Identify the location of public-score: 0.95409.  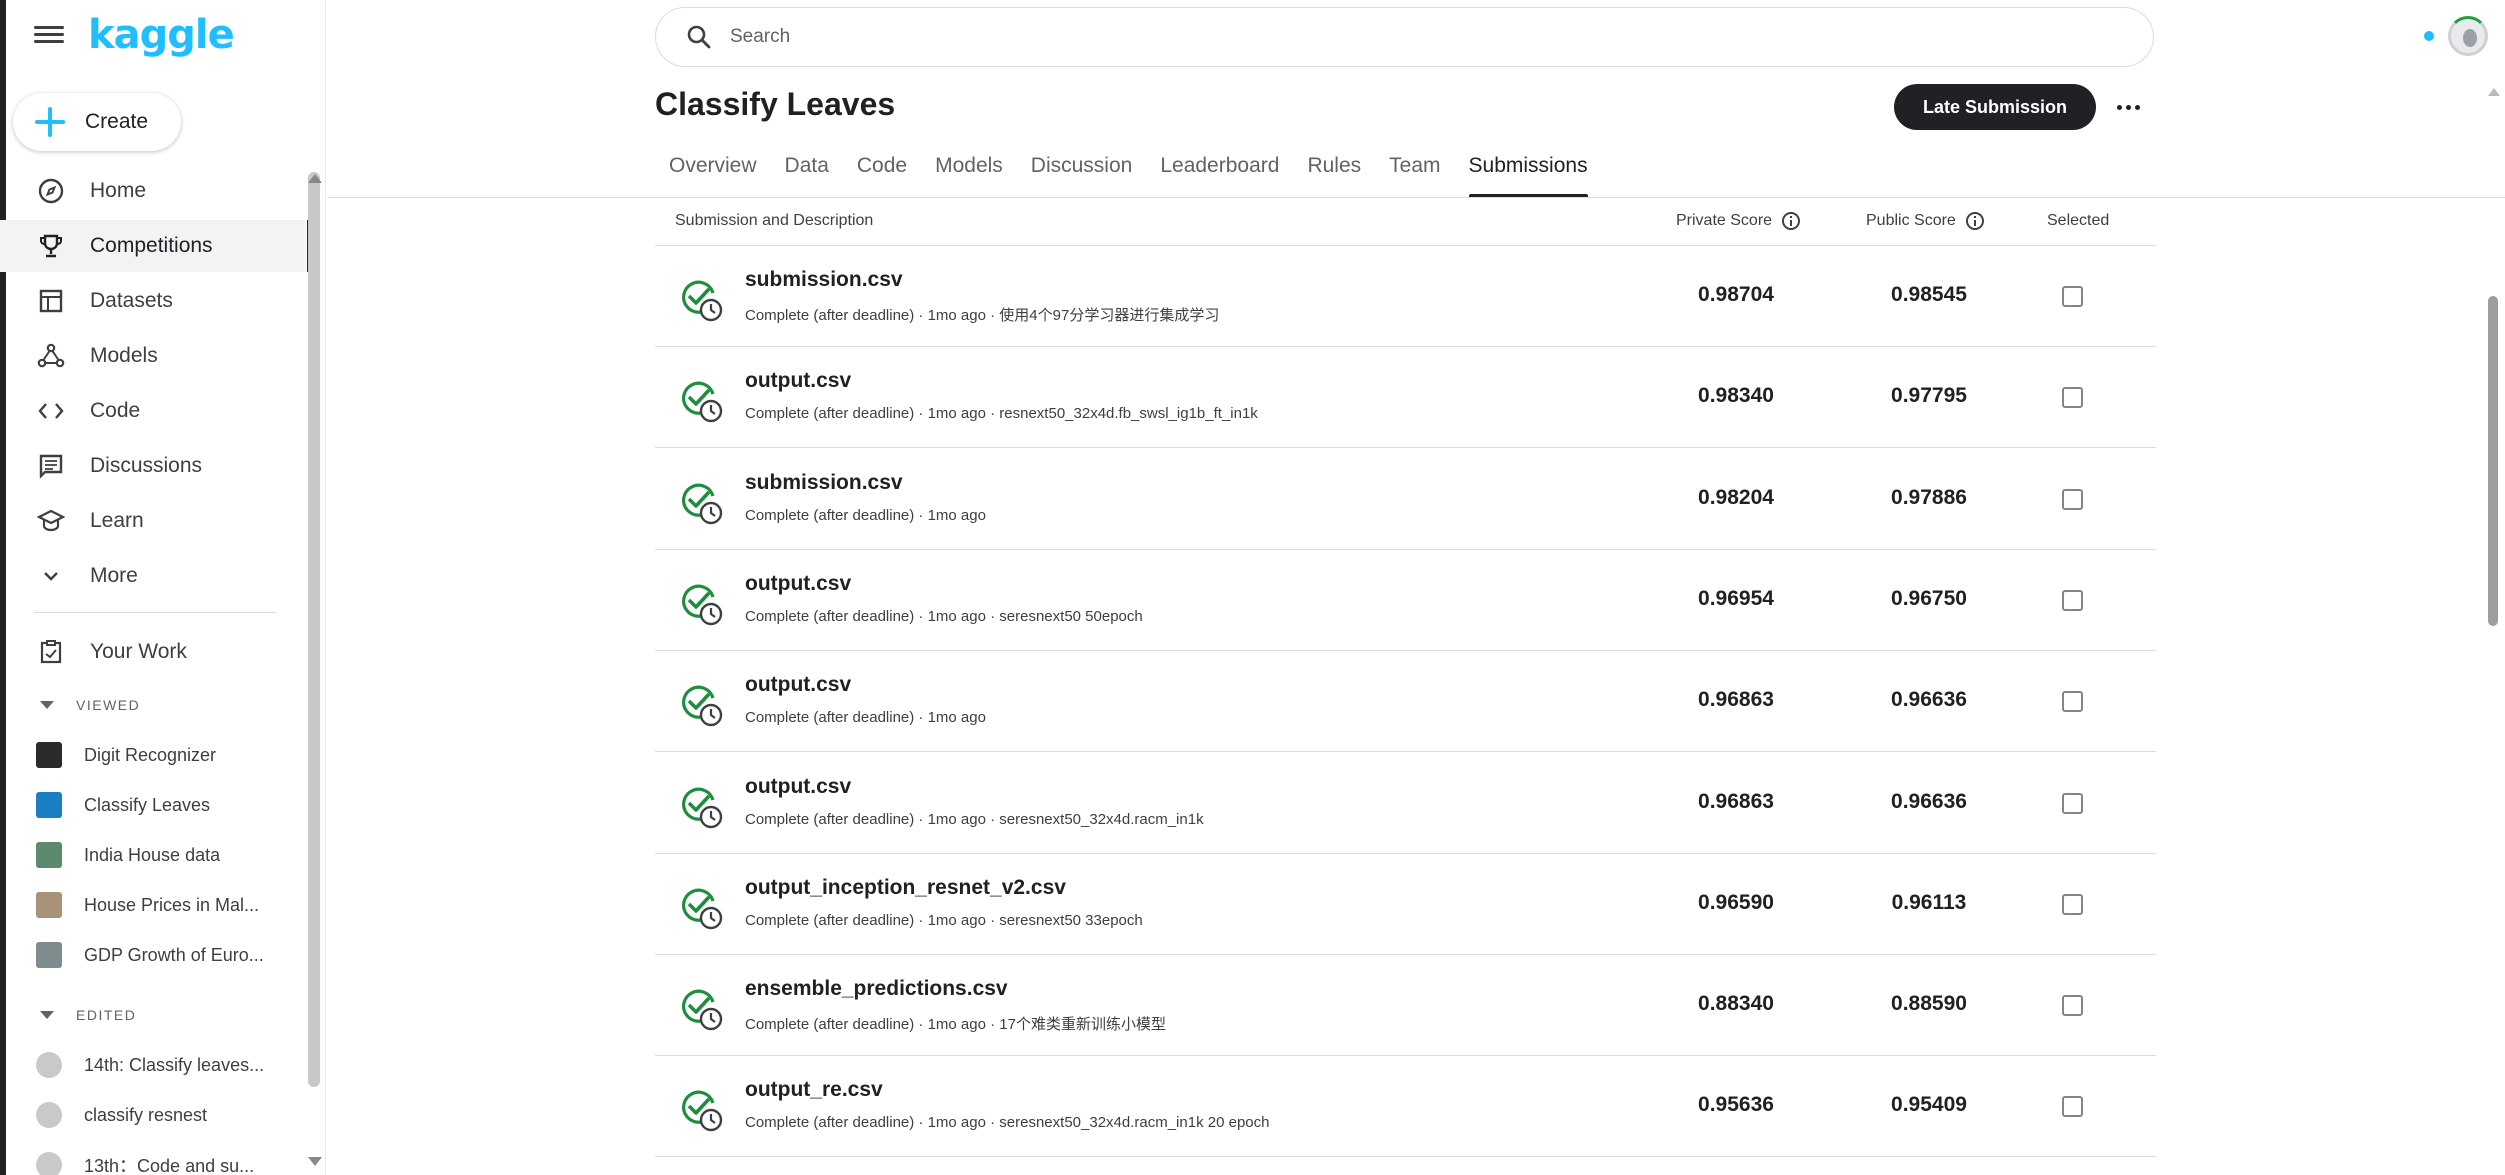
(1929, 1105).